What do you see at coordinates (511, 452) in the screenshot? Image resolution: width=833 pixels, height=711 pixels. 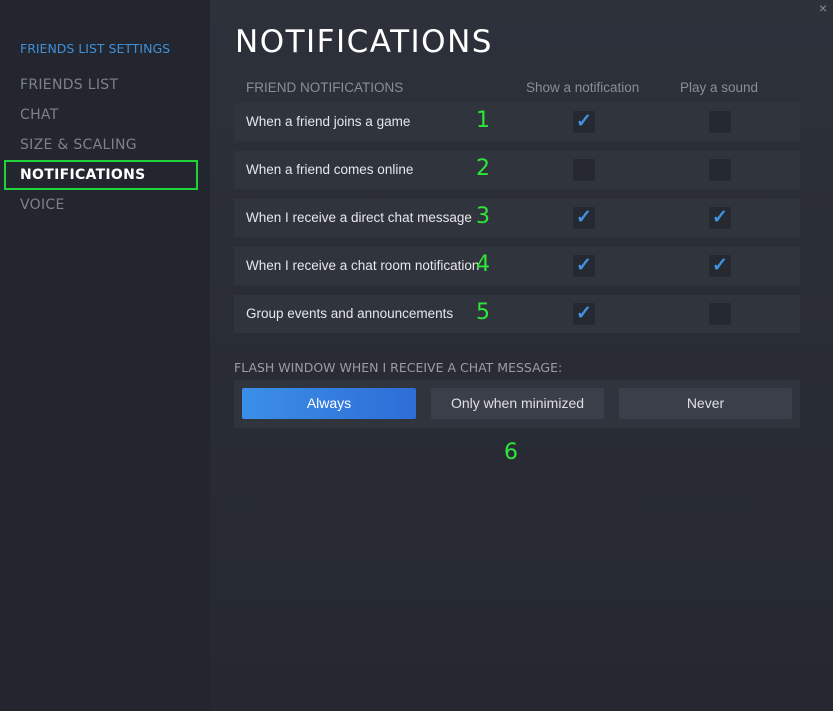 I see `annotation-number: 6` at bounding box center [511, 452].